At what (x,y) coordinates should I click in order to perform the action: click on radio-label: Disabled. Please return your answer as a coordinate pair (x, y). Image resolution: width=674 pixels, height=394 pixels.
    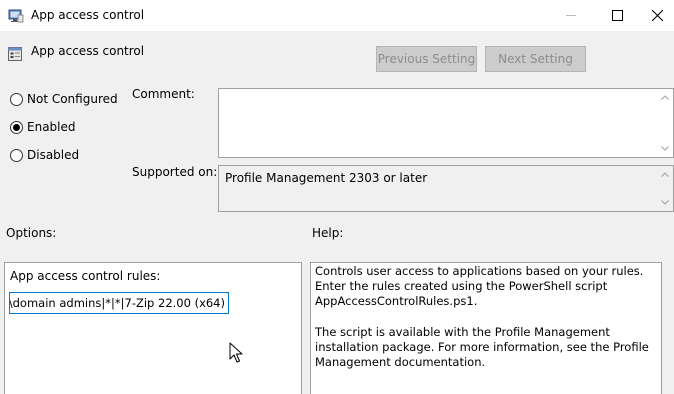
    Looking at the image, I should click on (53, 155).